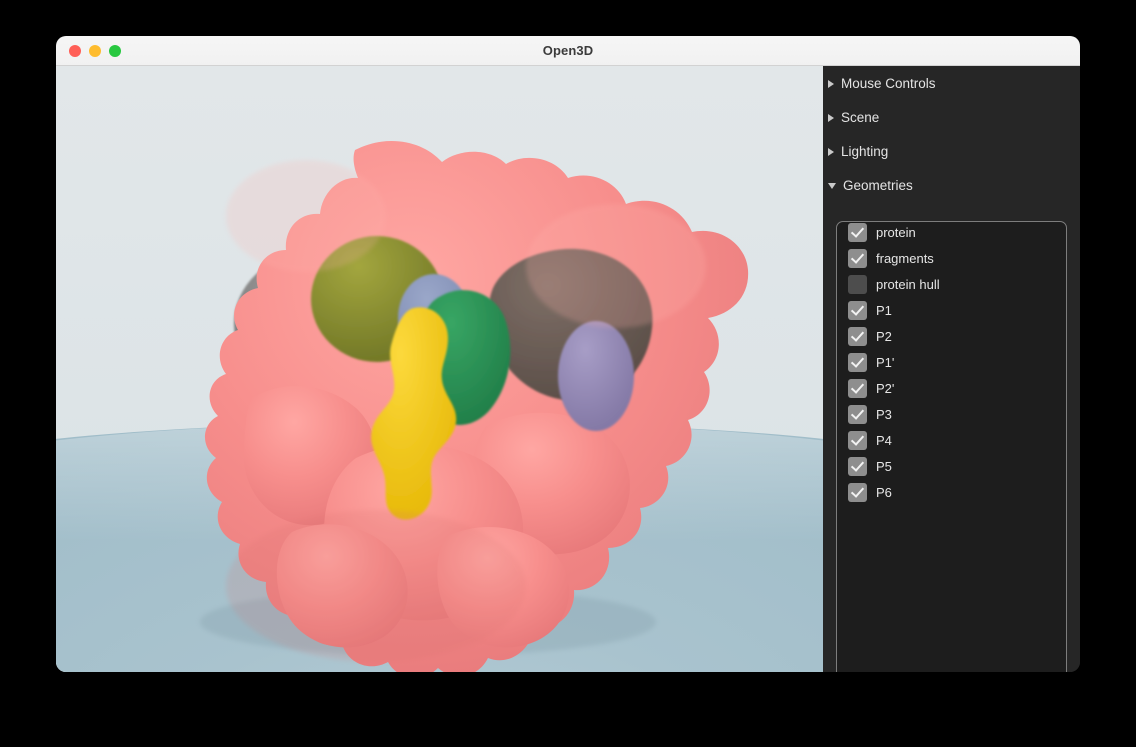 The width and height of the screenshot is (1136, 747). I want to click on chevron-down-icon, so click(832, 186).